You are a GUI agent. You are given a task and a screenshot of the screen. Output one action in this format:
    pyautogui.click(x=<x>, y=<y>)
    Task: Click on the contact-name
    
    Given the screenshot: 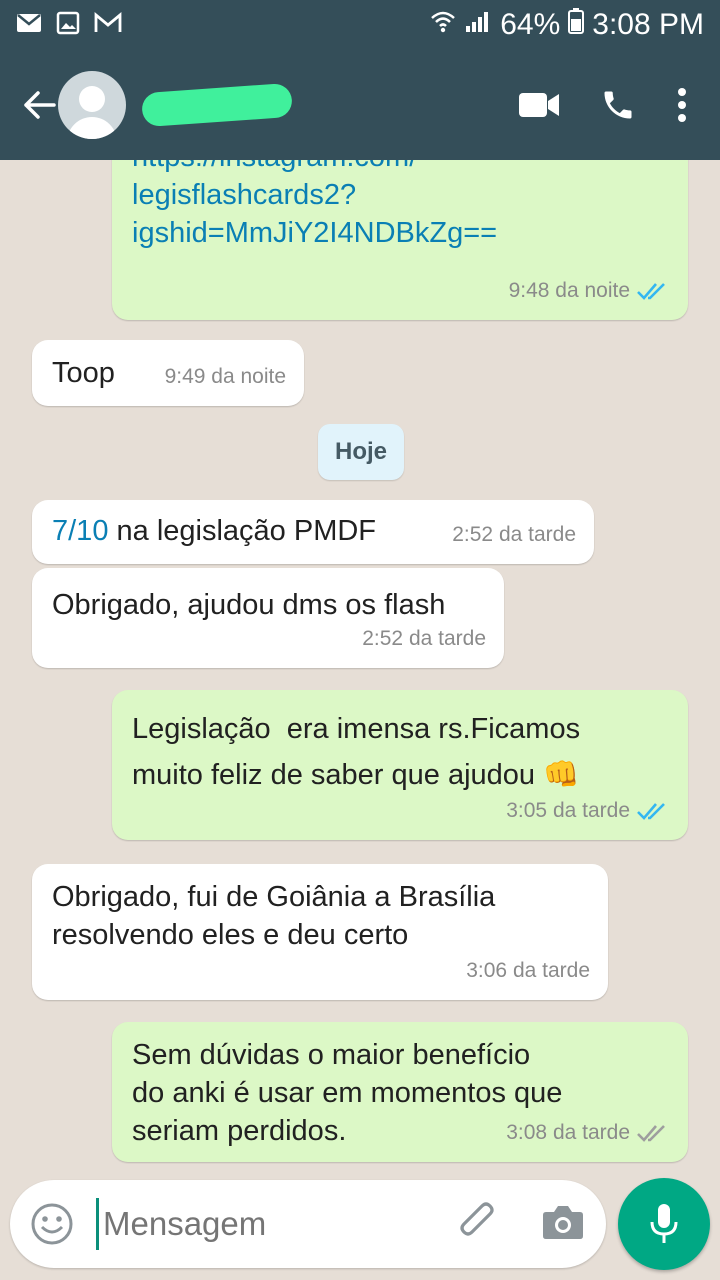 What is the action you would take?
    pyautogui.click(x=217, y=105)
    